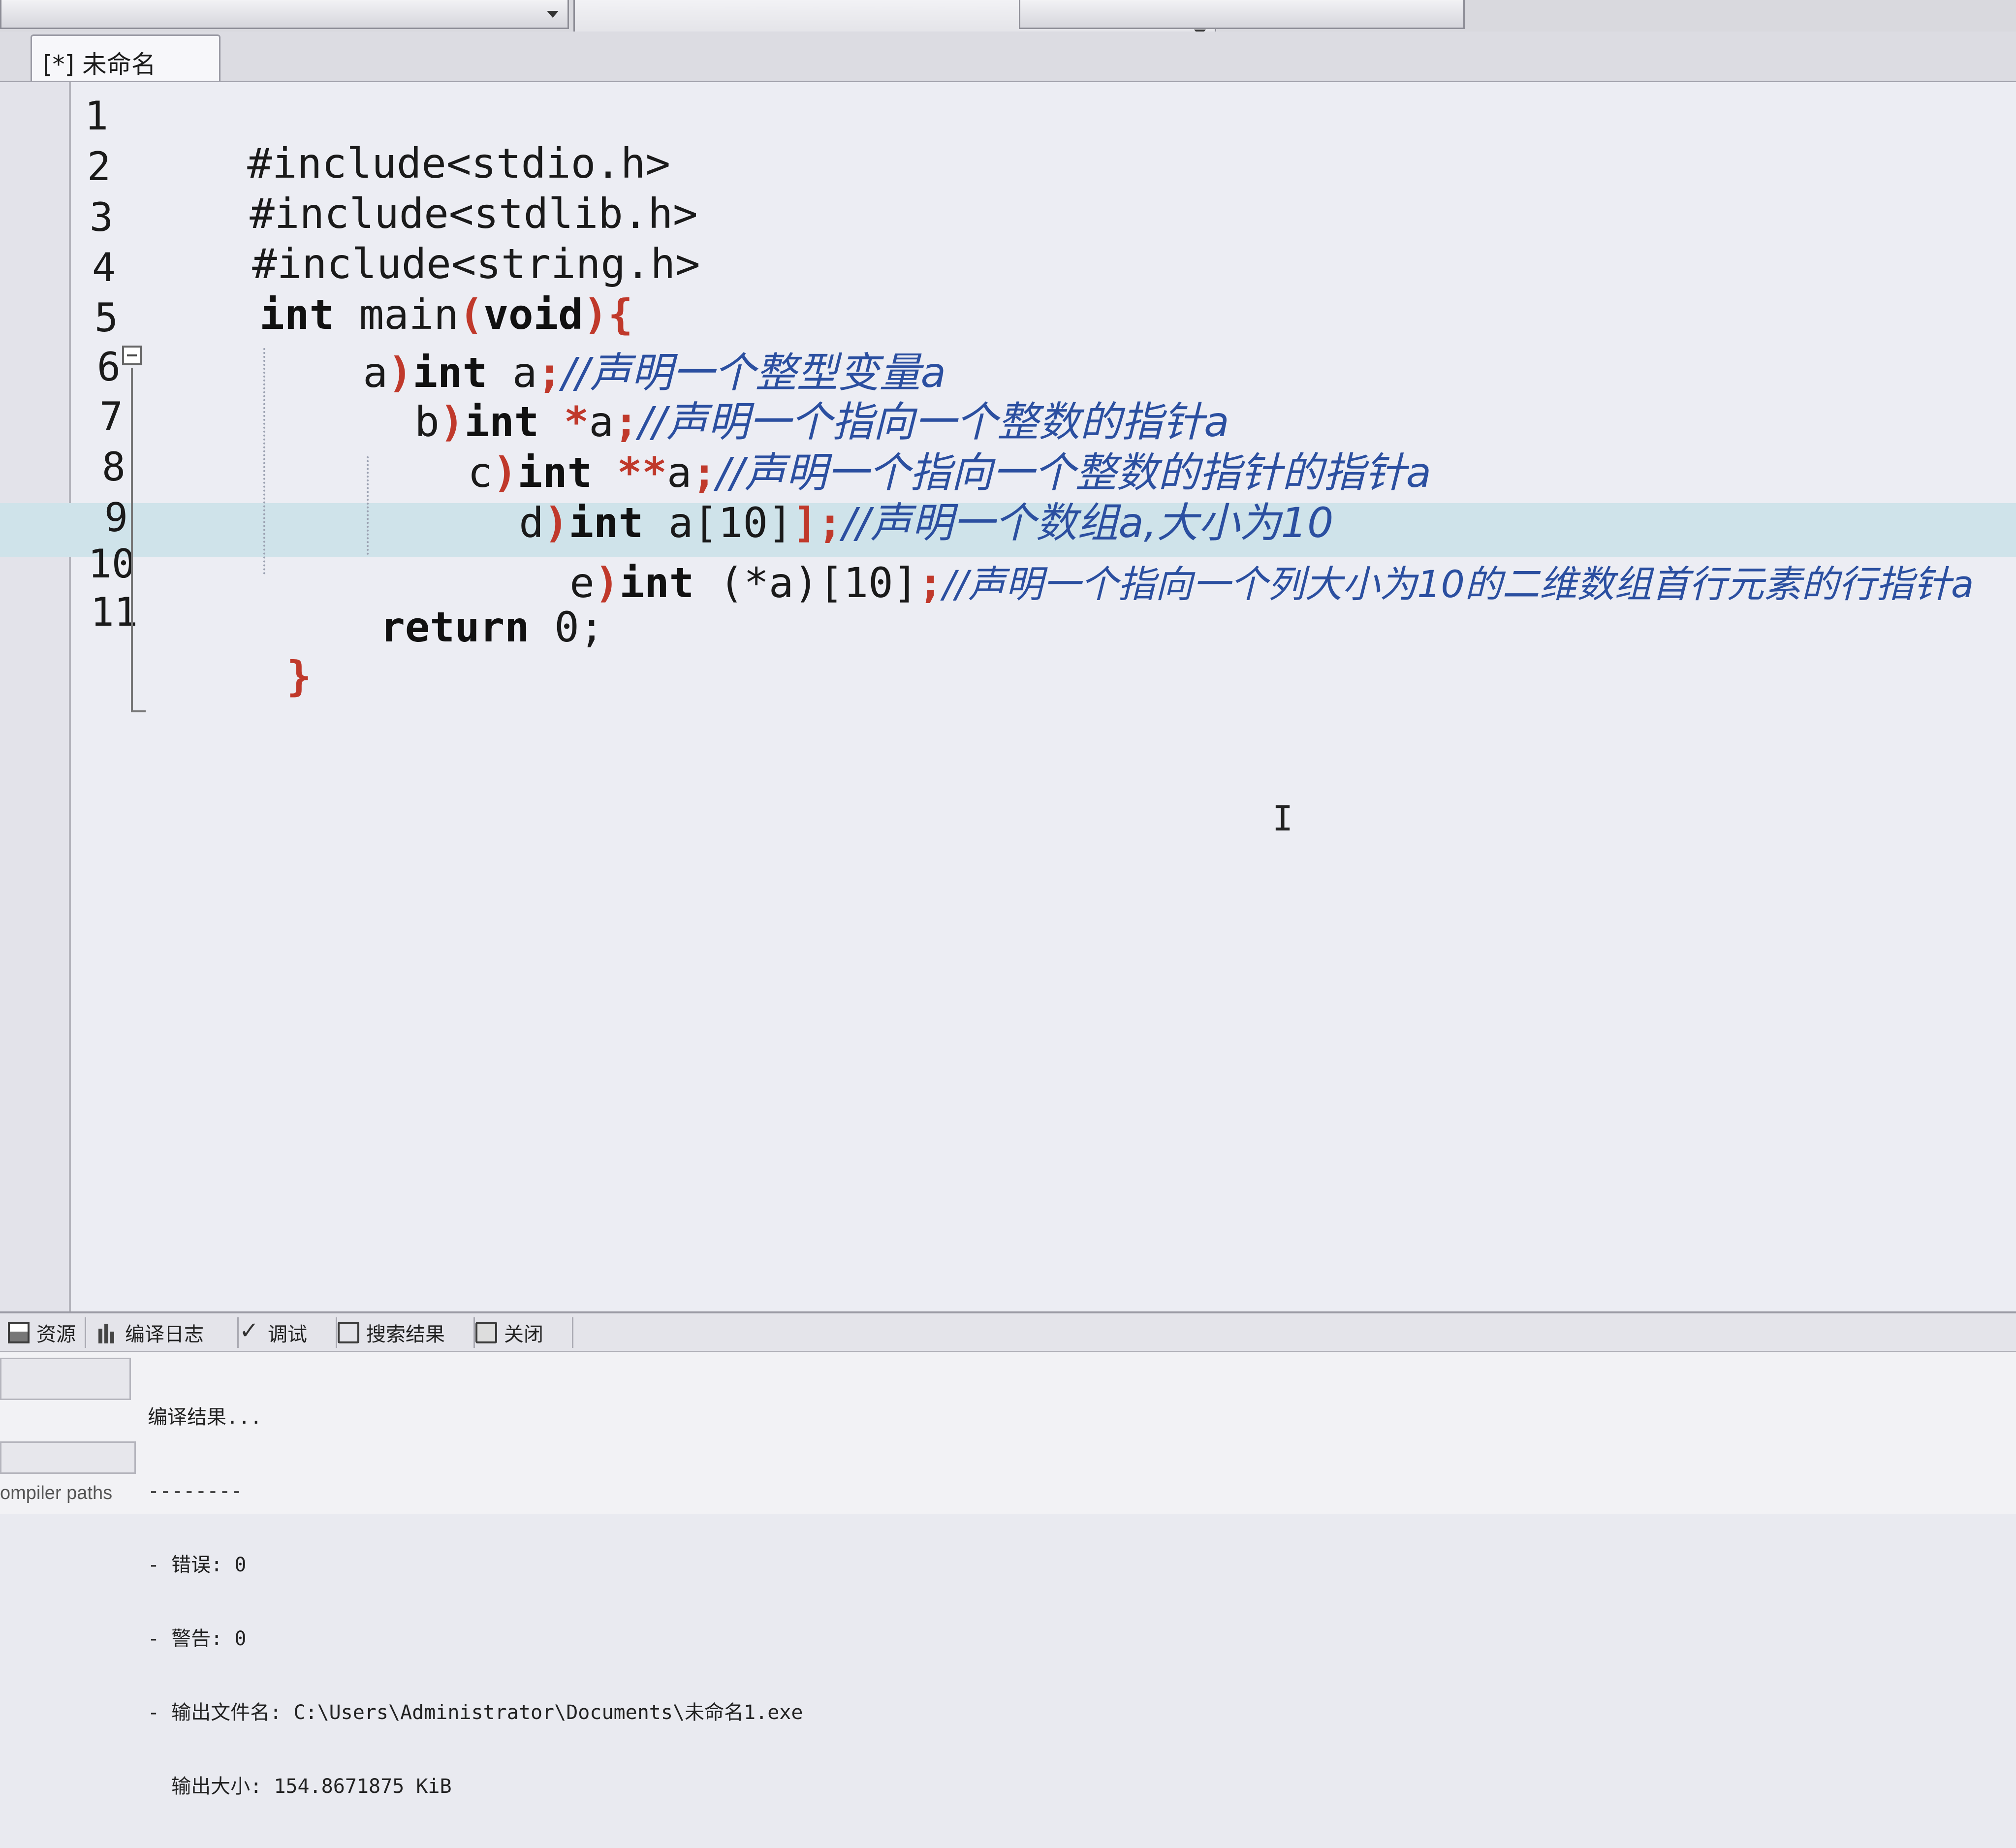  Describe the element at coordinates (405, 1334) in the screenshot. I see `tab-label: 搜索结果` at that location.